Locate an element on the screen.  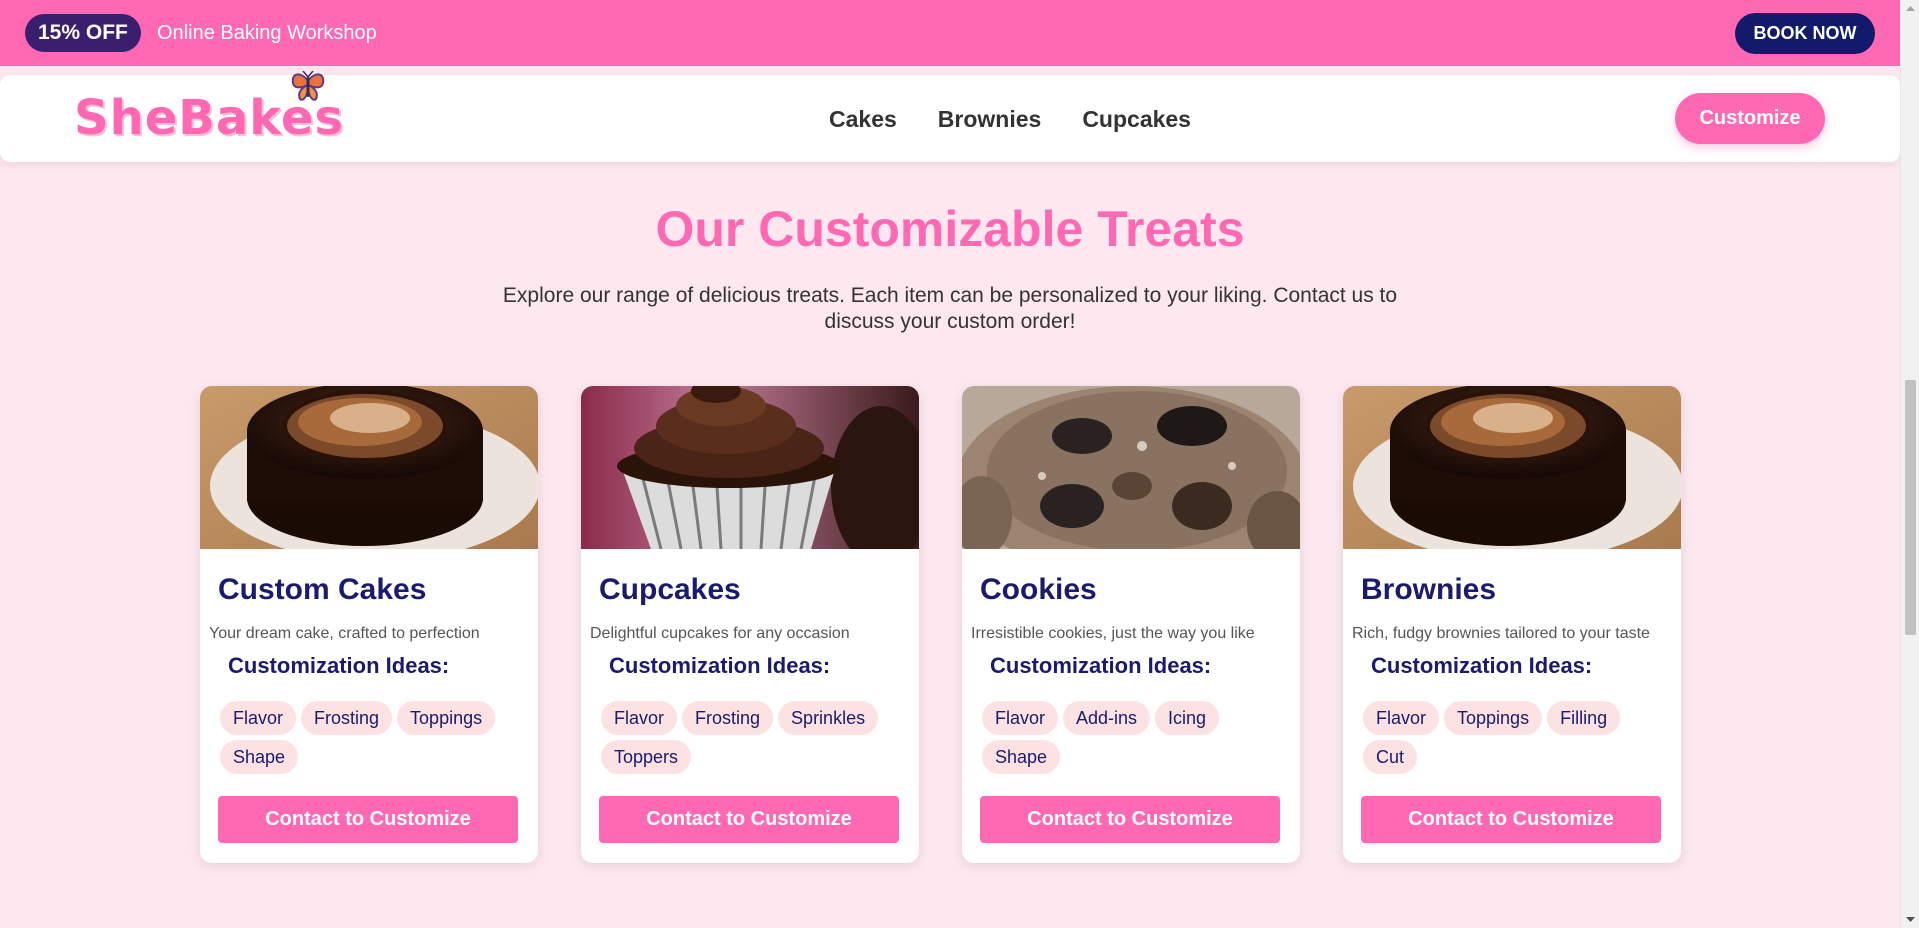
cookie-image is located at coordinates (1131, 467).